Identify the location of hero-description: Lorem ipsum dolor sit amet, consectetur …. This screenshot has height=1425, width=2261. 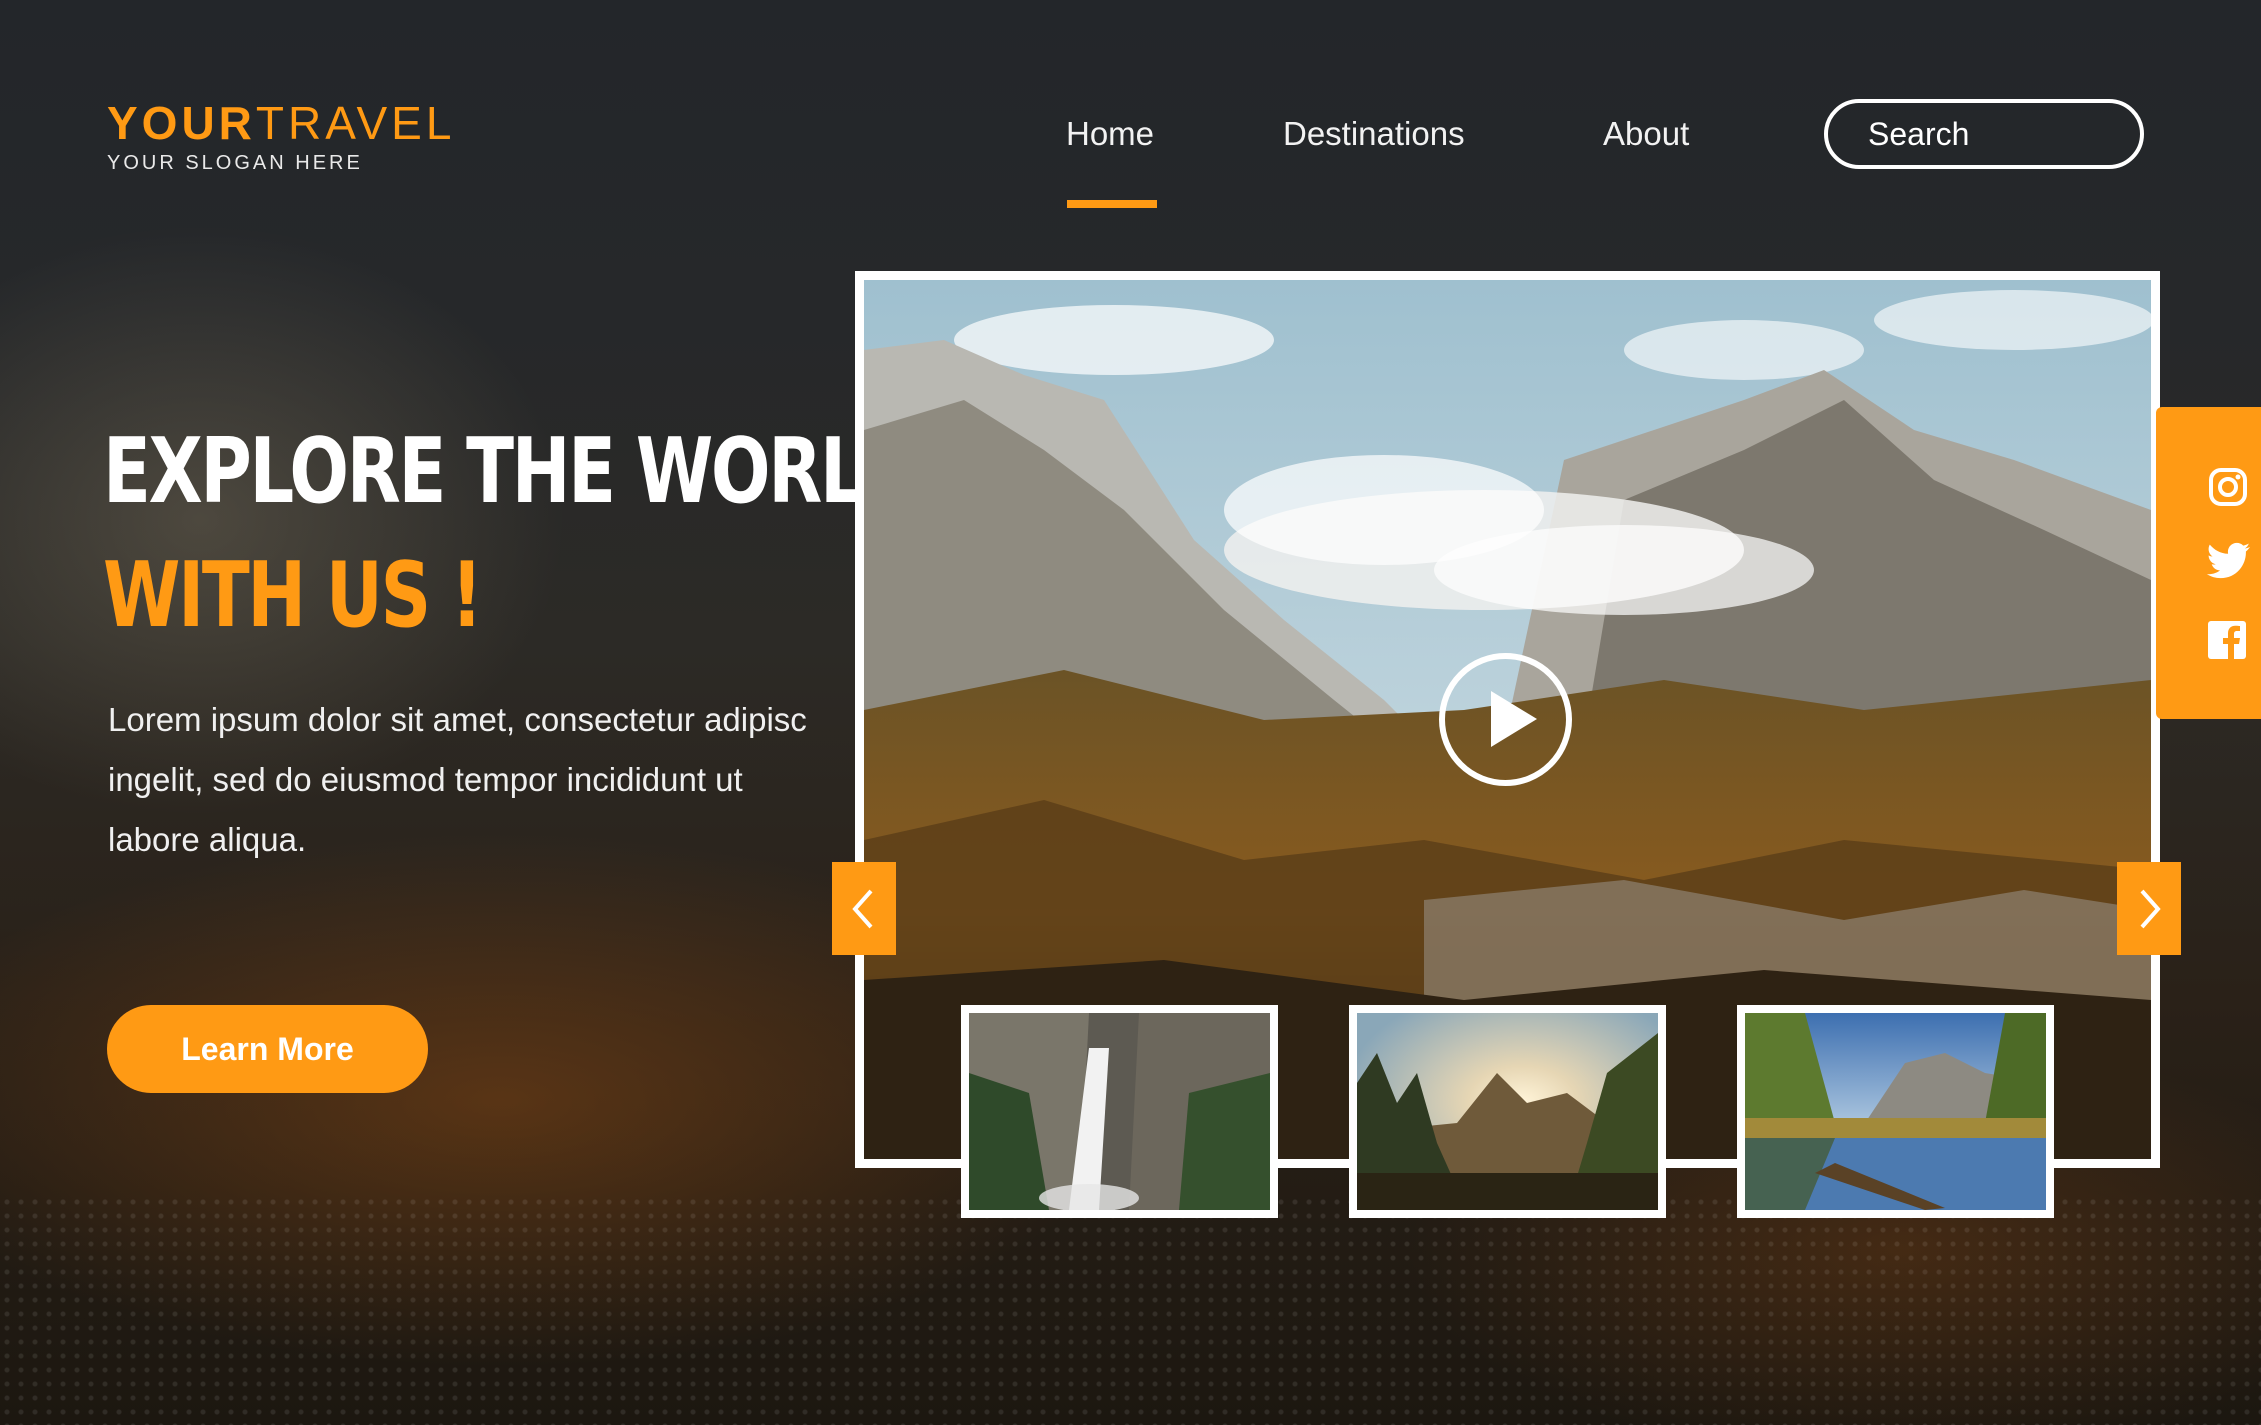
(457, 779).